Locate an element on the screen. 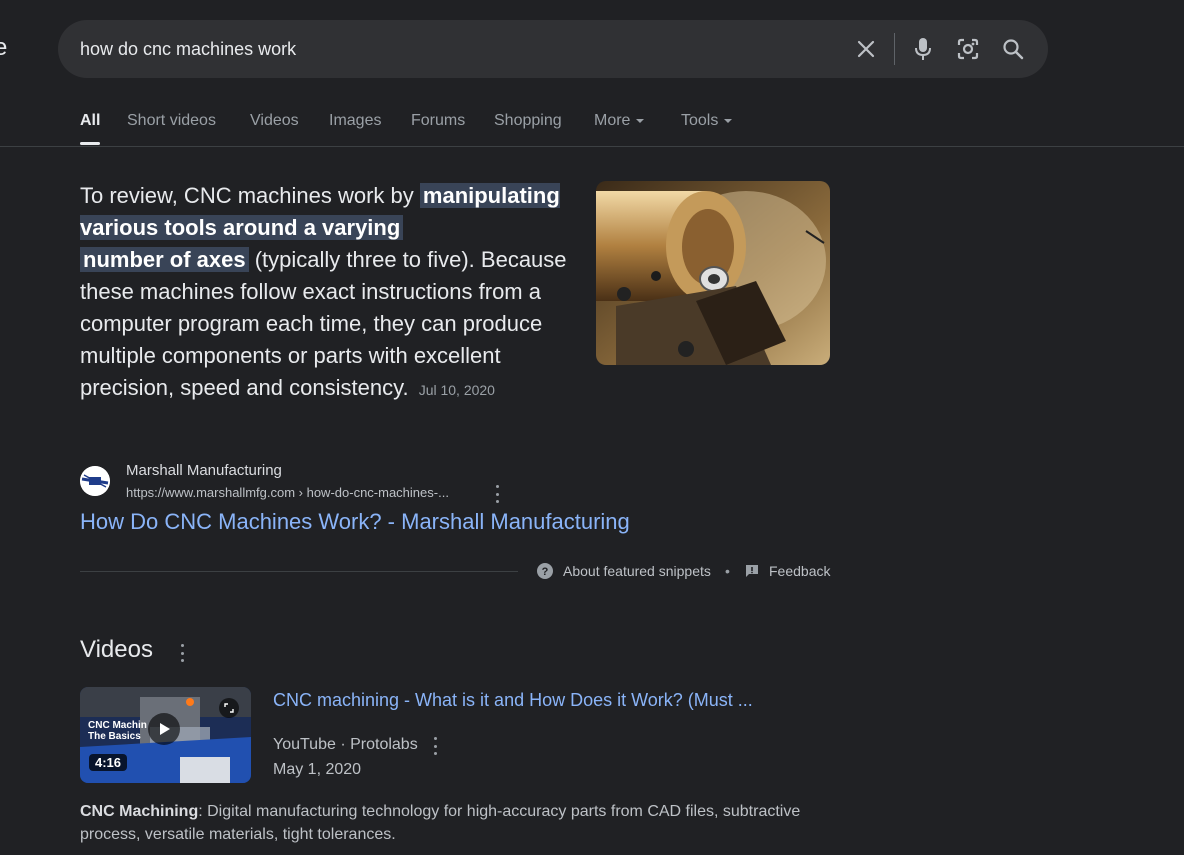 The height and width of the screenshot is (855, 1184). help-icon: ? is located at coordinates (545, 571).